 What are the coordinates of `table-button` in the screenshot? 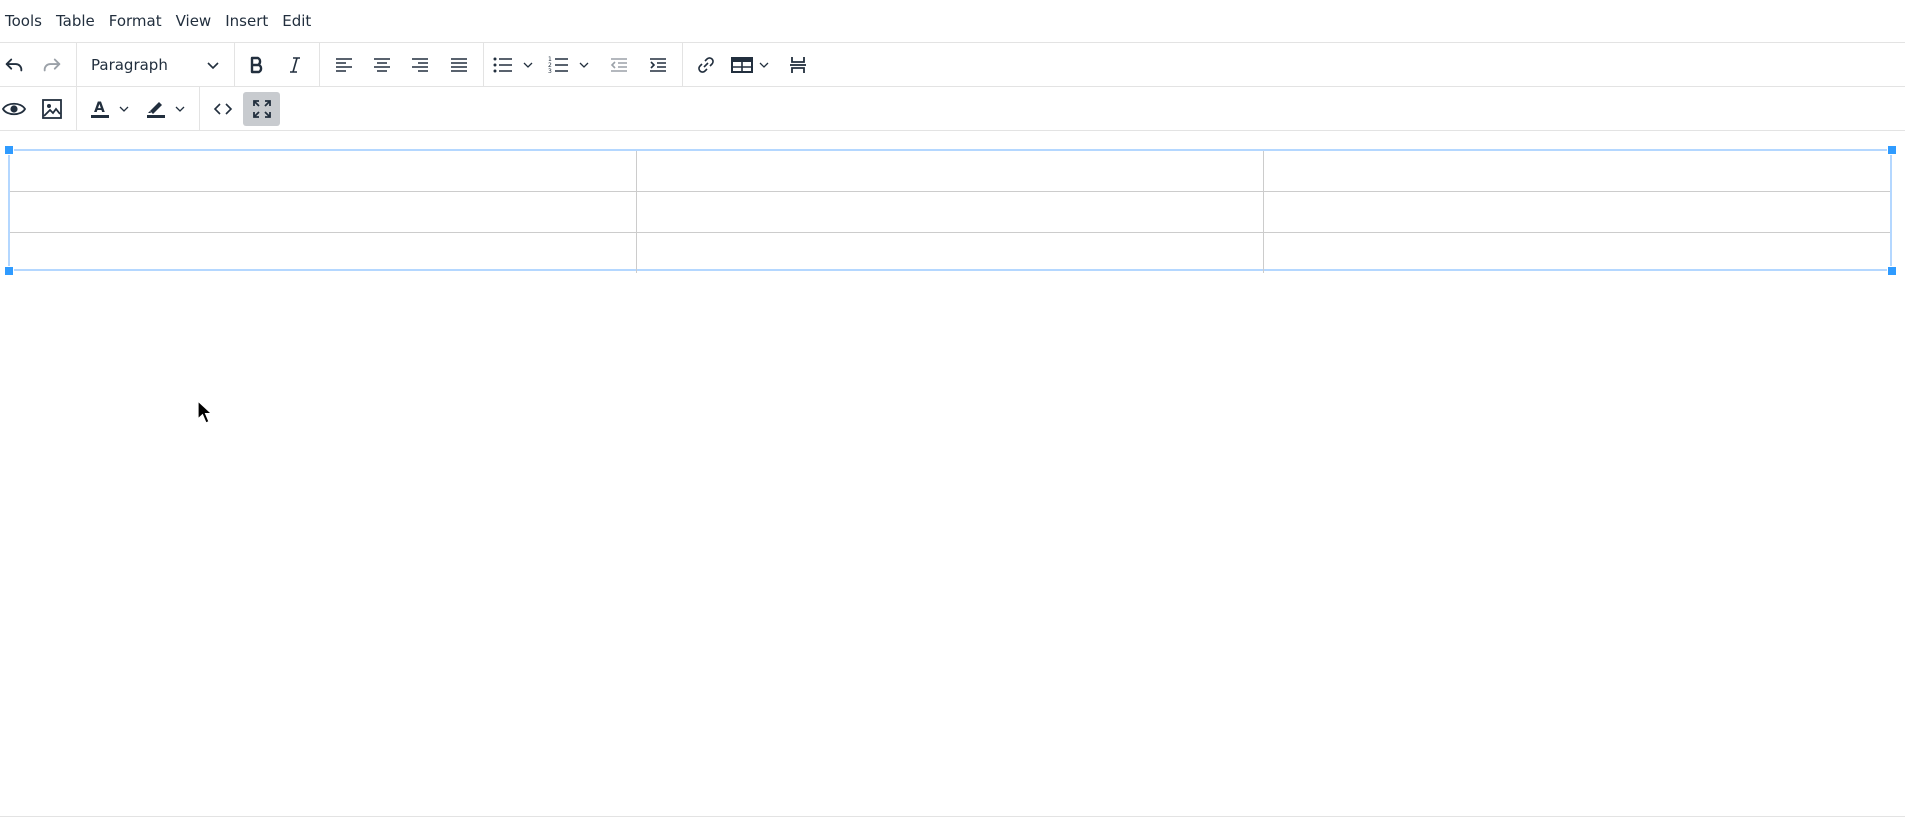 It's located at (753, 65).